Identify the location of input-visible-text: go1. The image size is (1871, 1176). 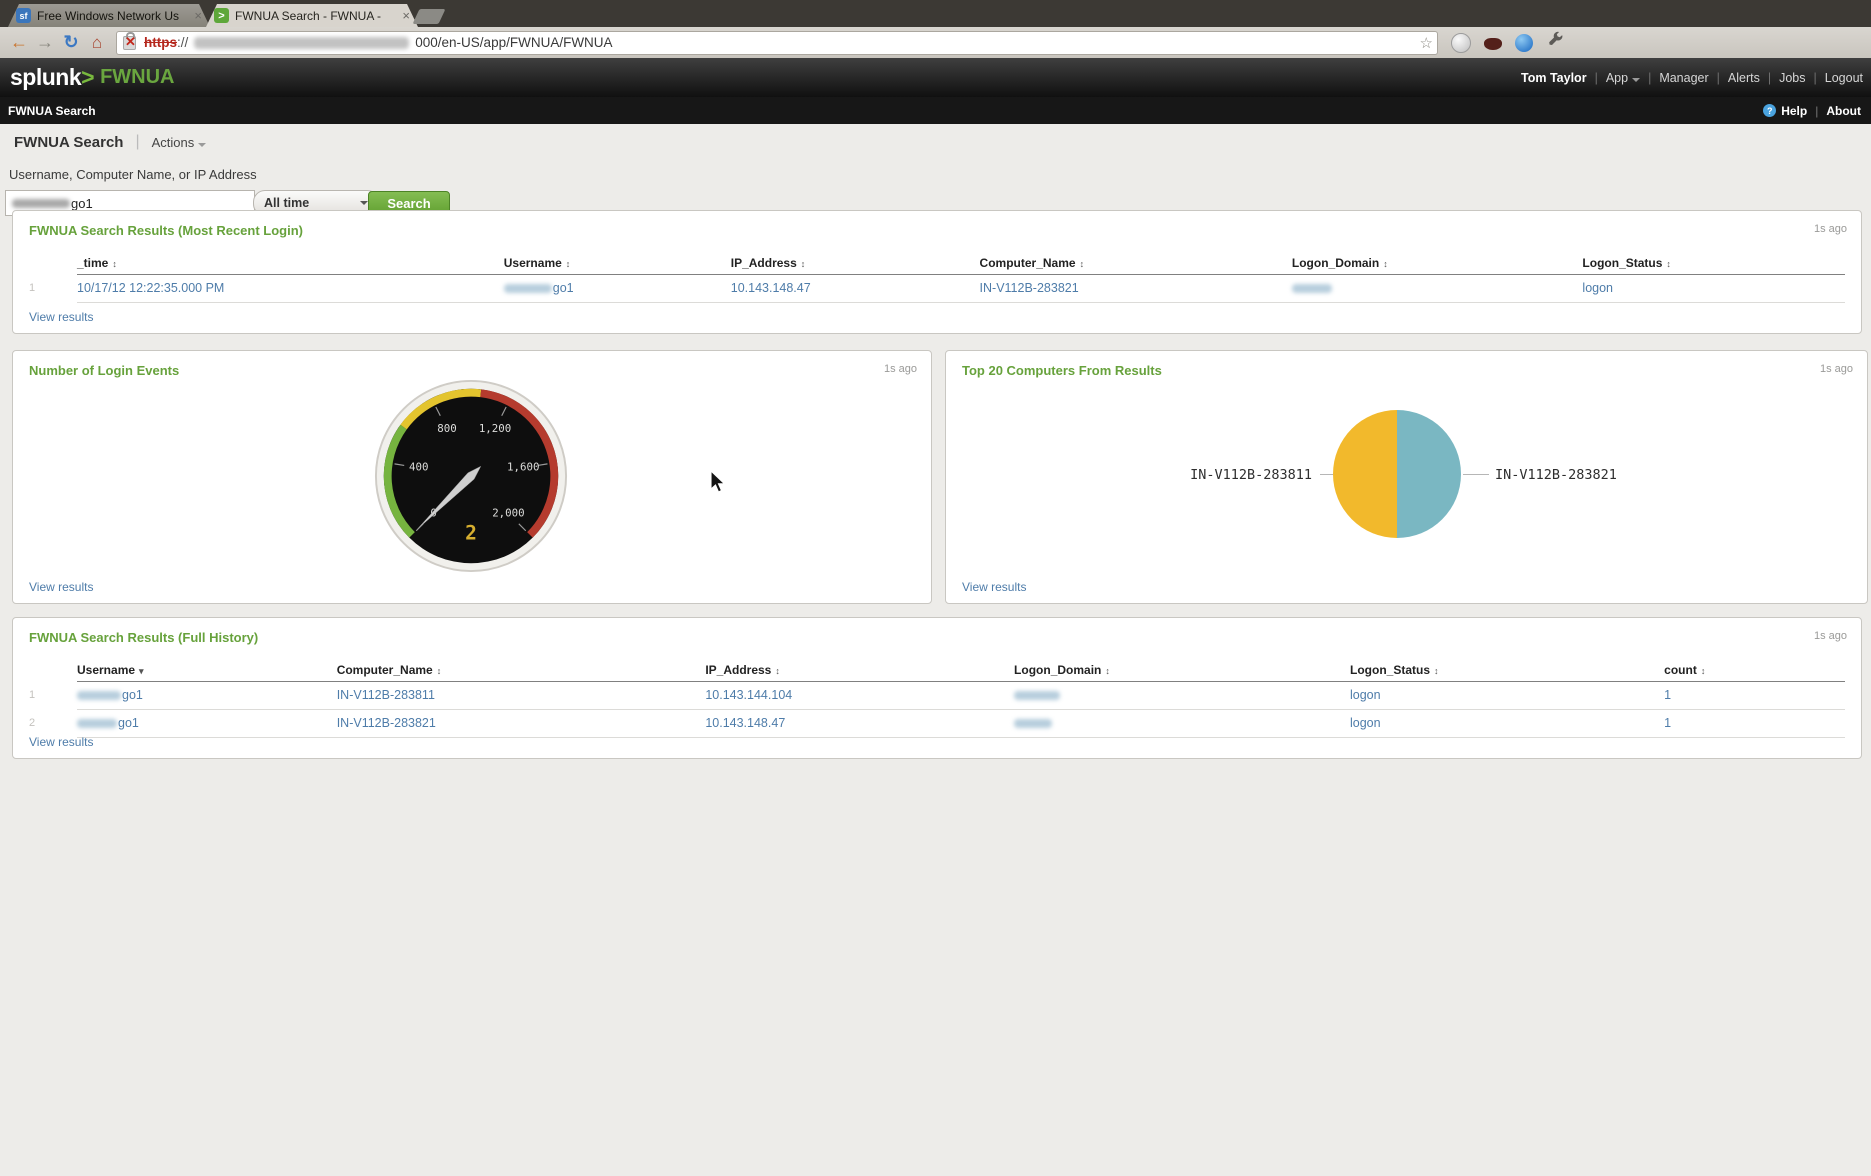
(82, 203).